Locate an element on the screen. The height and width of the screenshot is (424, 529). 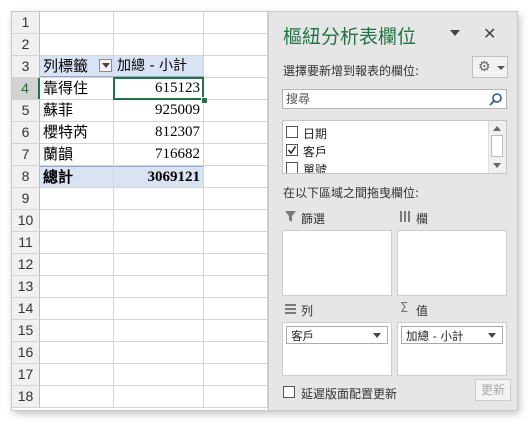
row-header: 9 is located at coordinates (26, 198).